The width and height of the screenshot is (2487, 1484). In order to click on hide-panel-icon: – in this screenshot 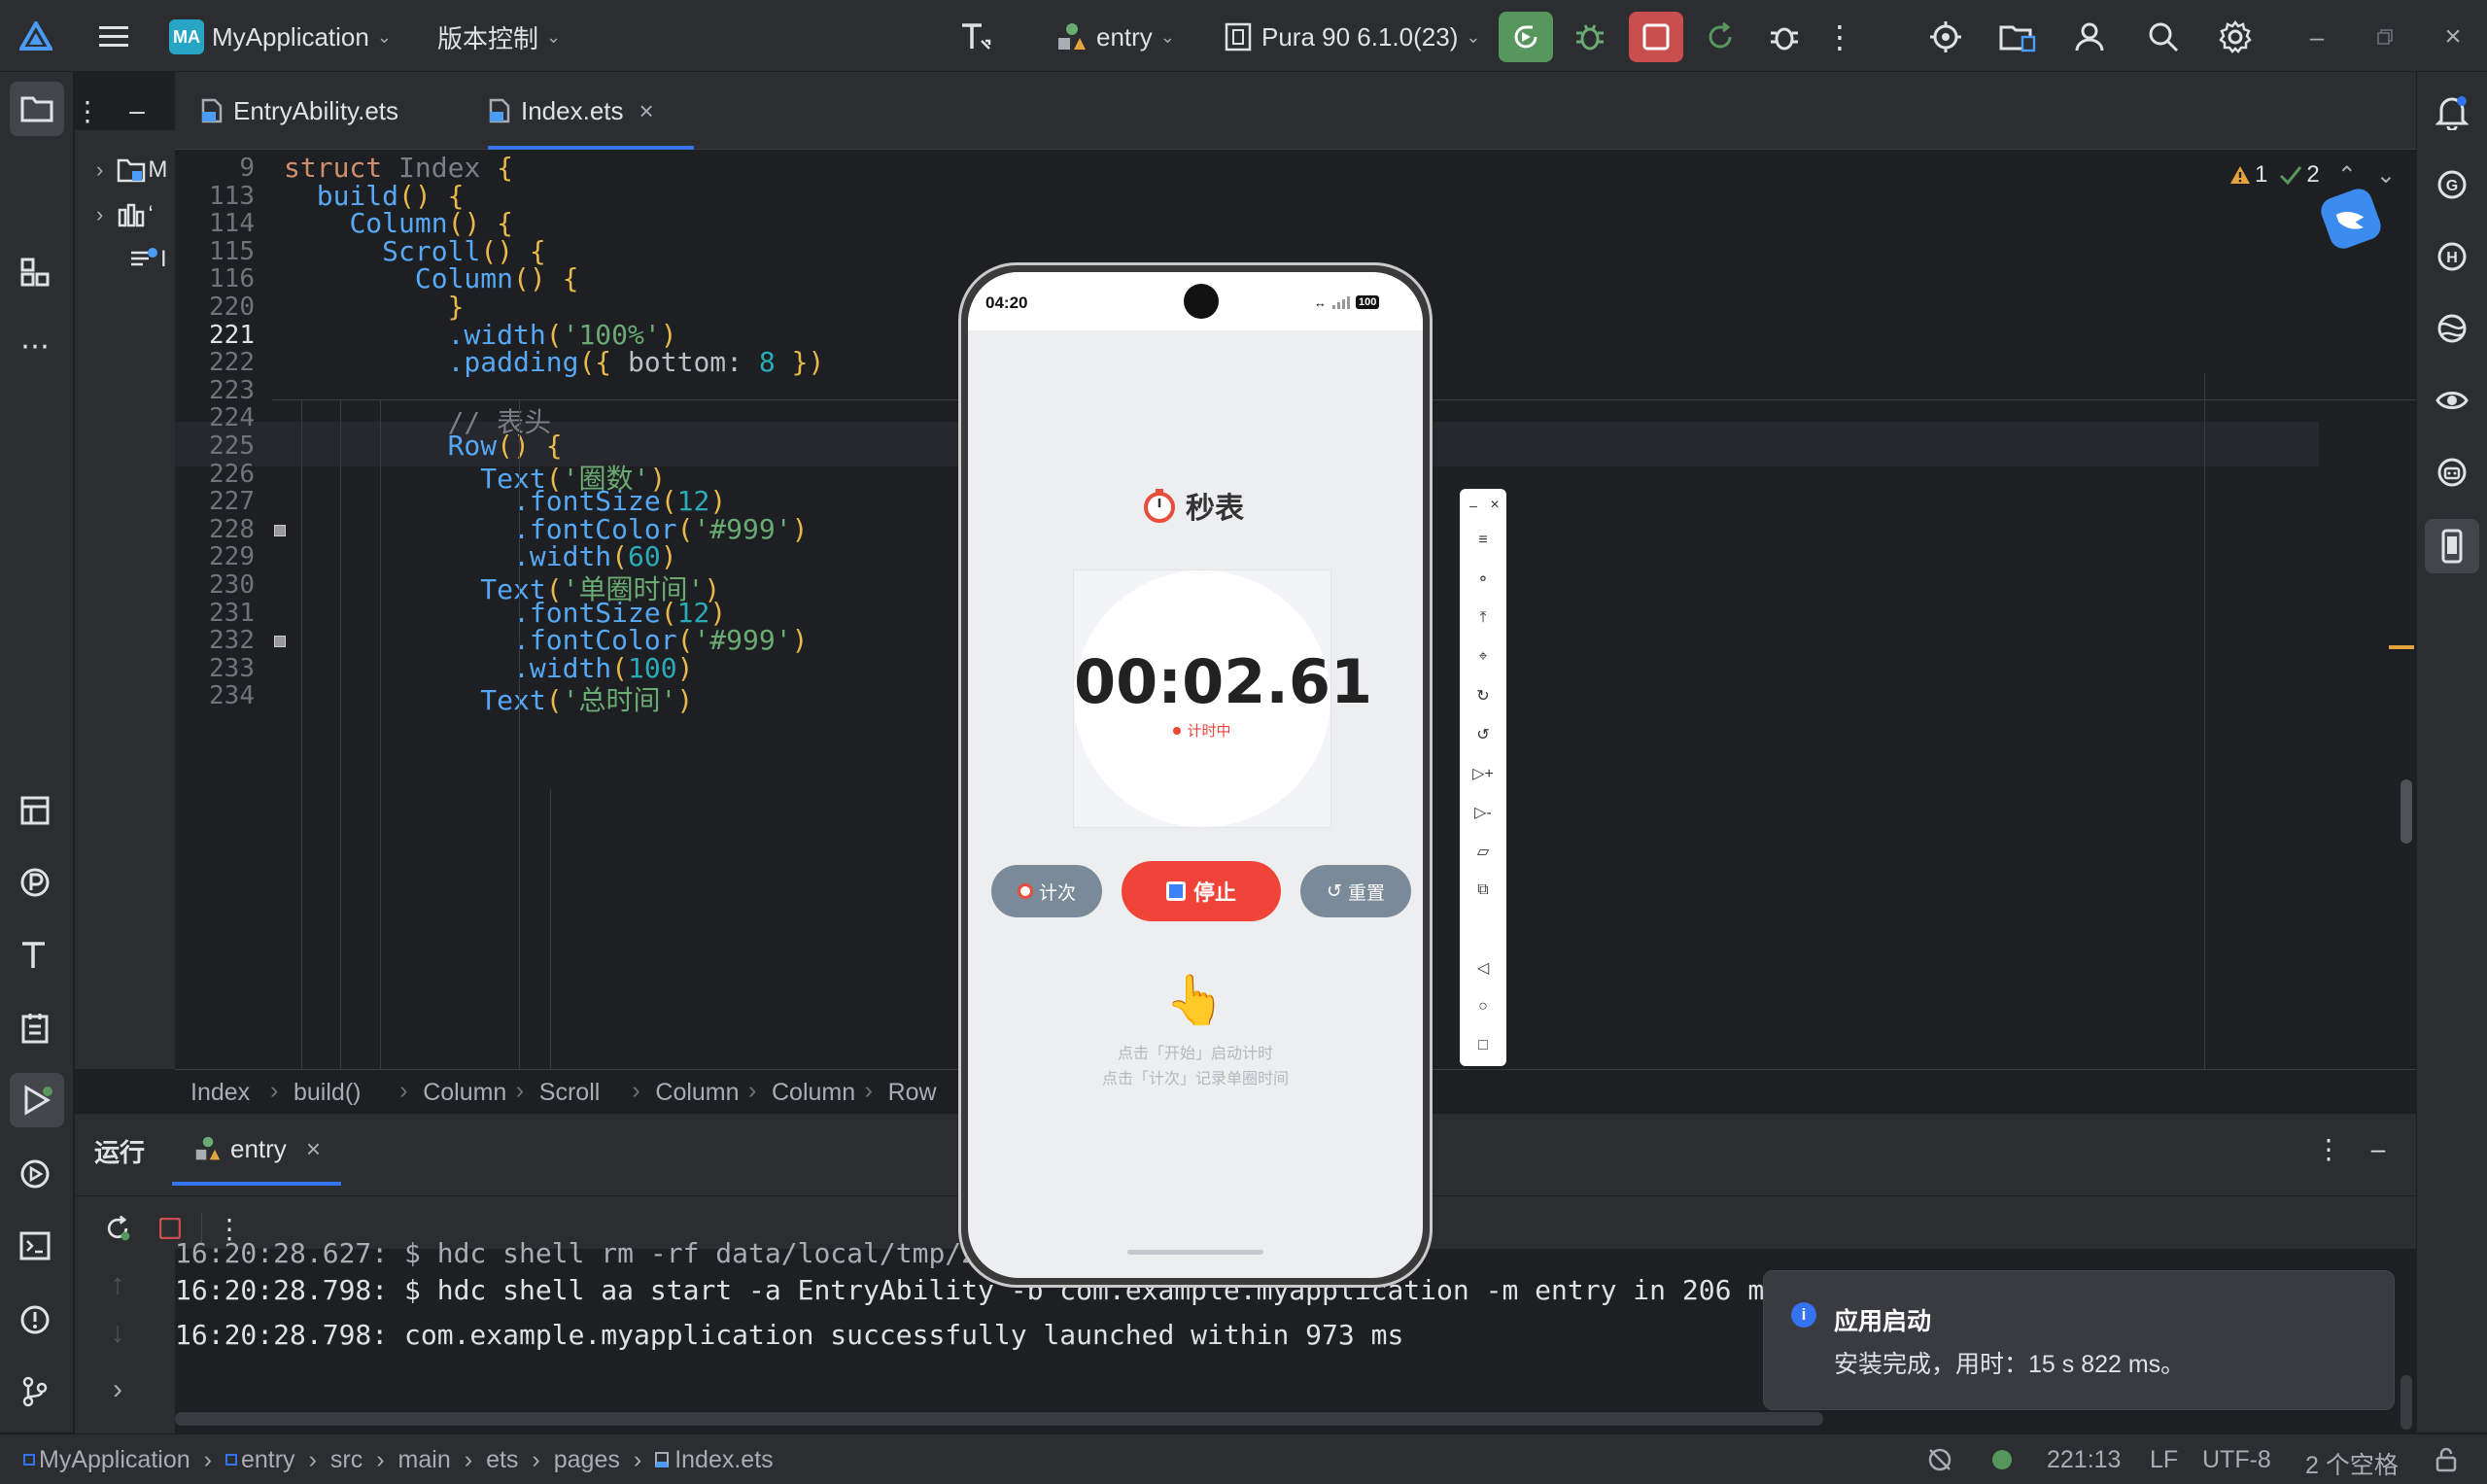, I will do `click(2379, 1148)`.